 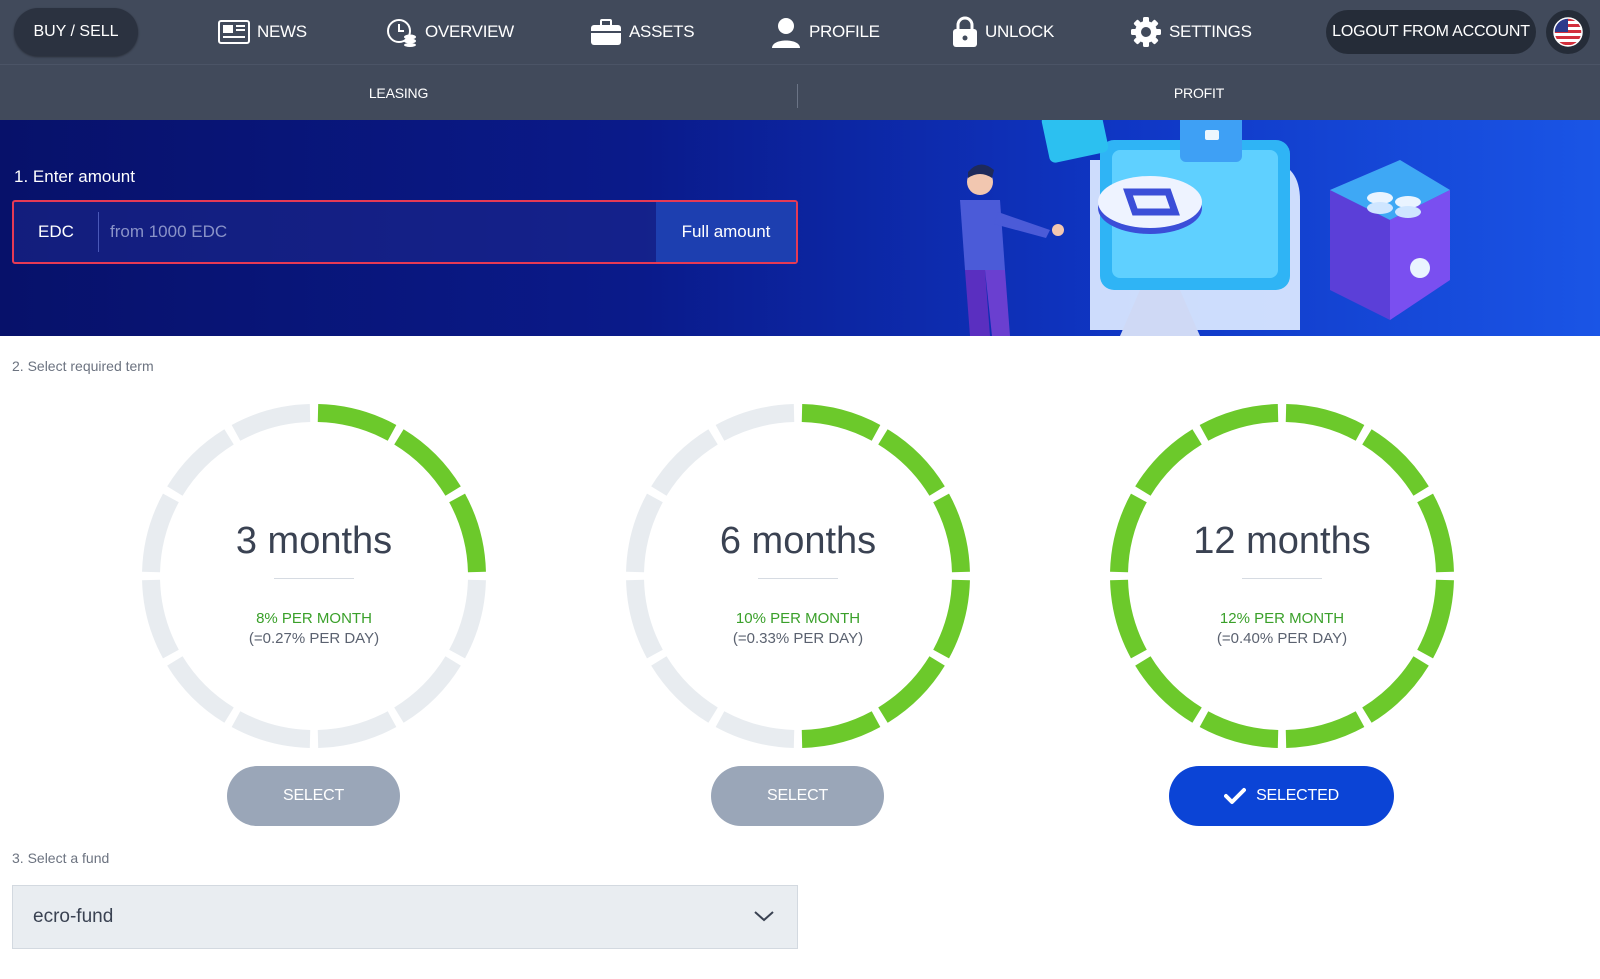 I want to click on term-monthly-rate: 12% PER MONTH, so click(x=1282, y=618).